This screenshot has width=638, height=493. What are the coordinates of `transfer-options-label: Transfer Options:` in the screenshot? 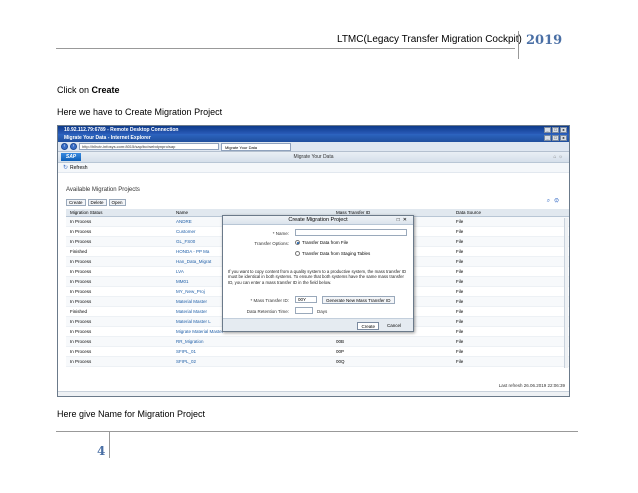 It's located at (271, 243).